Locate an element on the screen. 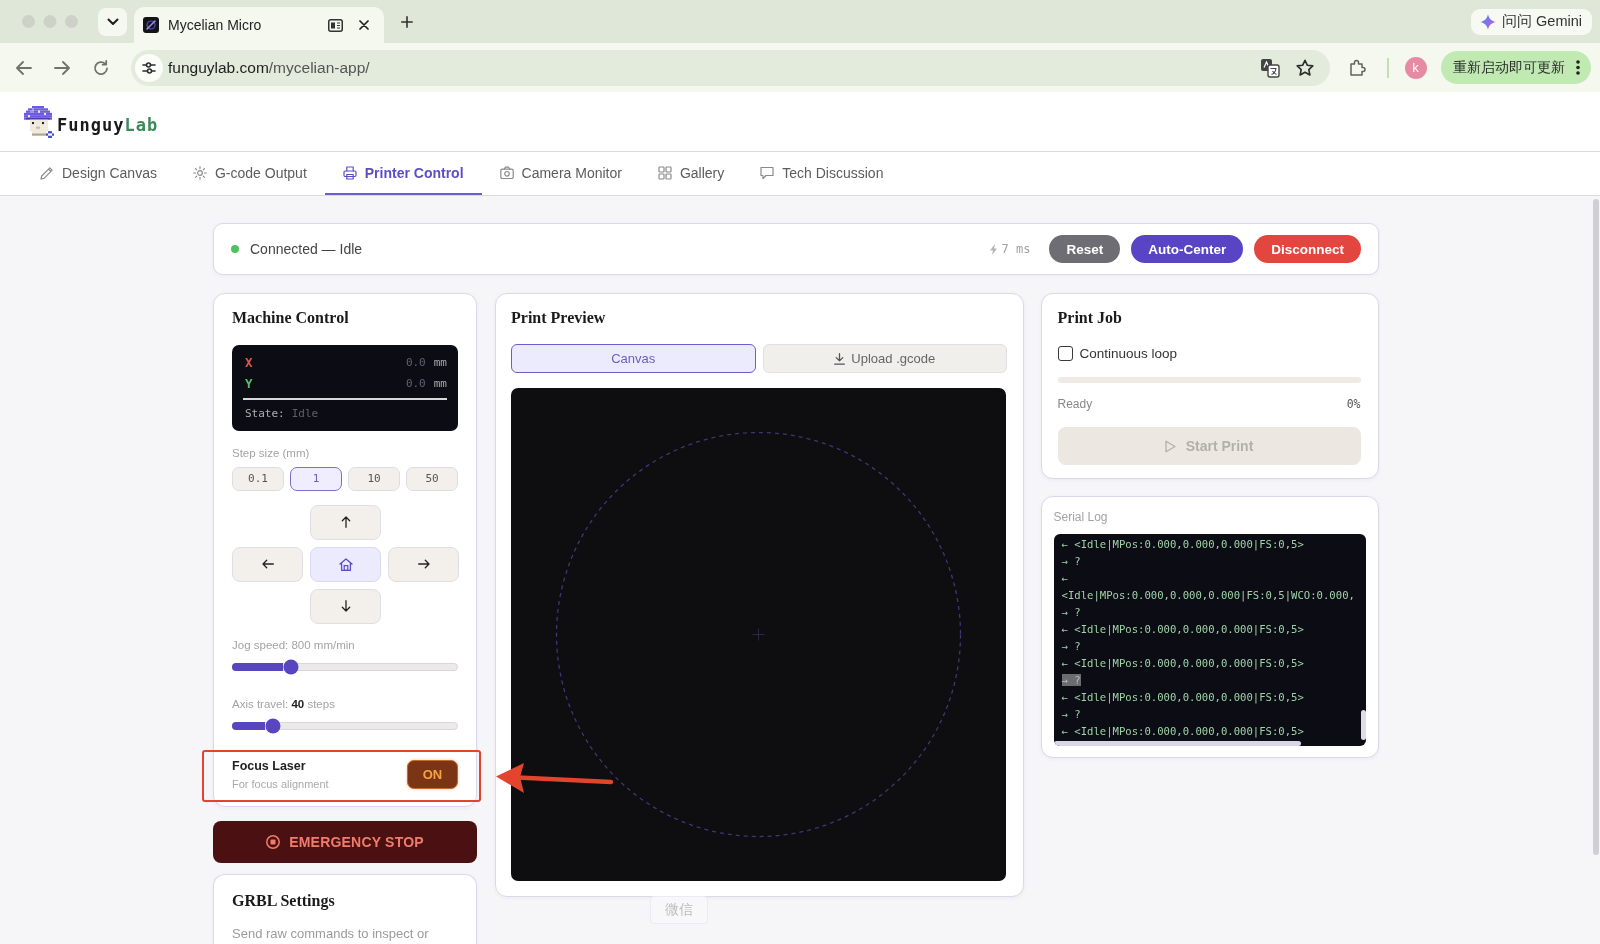  grid-icon is located at coordinates (664, 172).